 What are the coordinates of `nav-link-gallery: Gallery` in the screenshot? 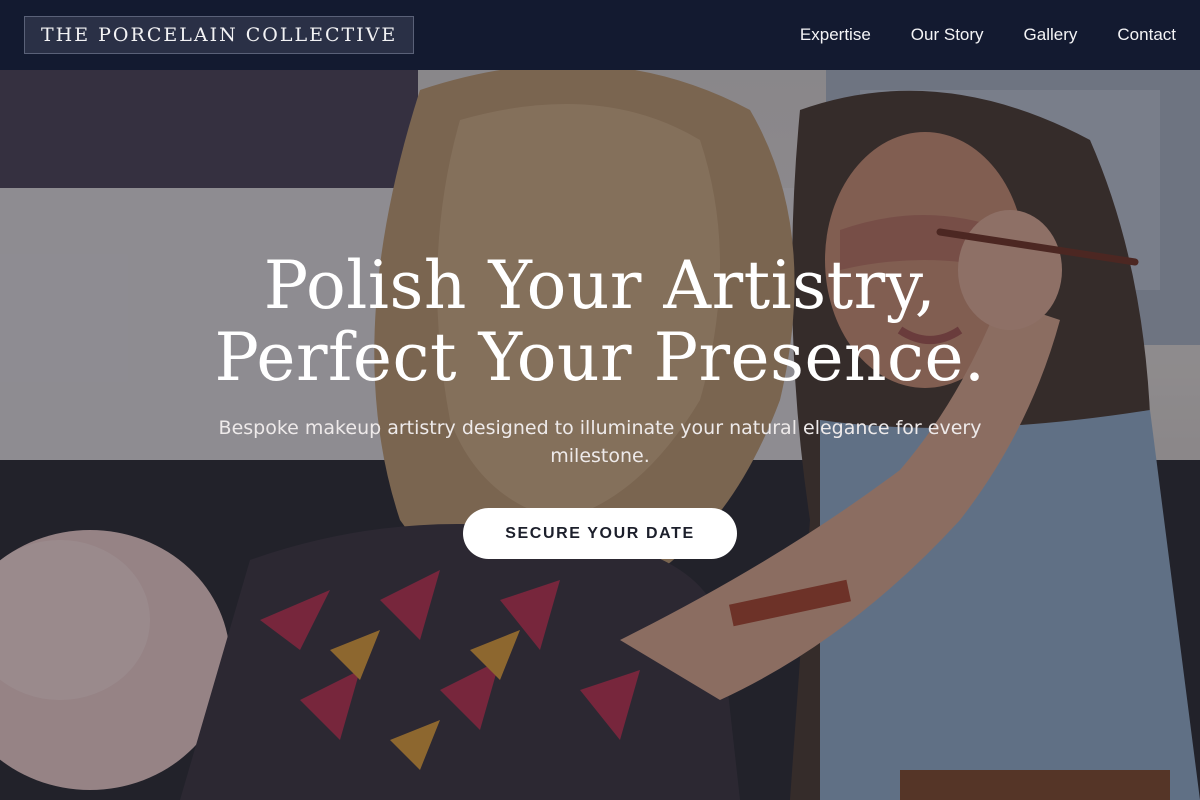 It's located at (1051, 35).